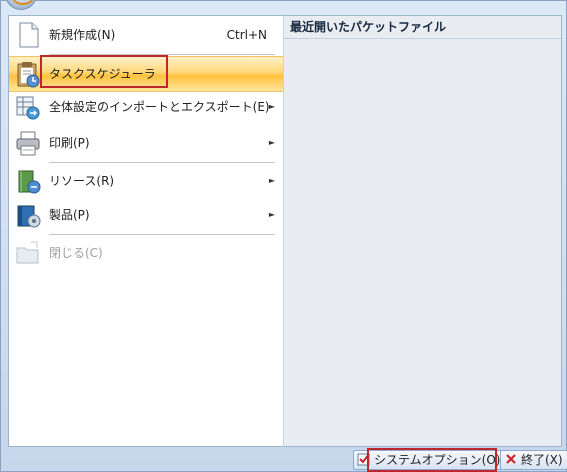 The width and height of the screenshot is (567, 472). I want to click on menu-item-resources: リソース(R) ►, so click(146, 181).